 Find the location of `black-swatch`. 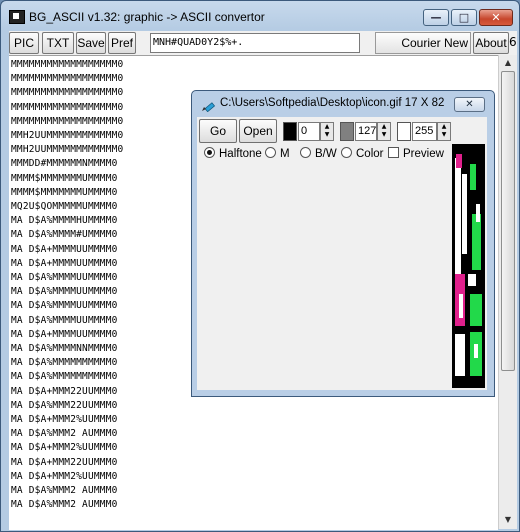

black-swatch is located at coordinates (290, 131).